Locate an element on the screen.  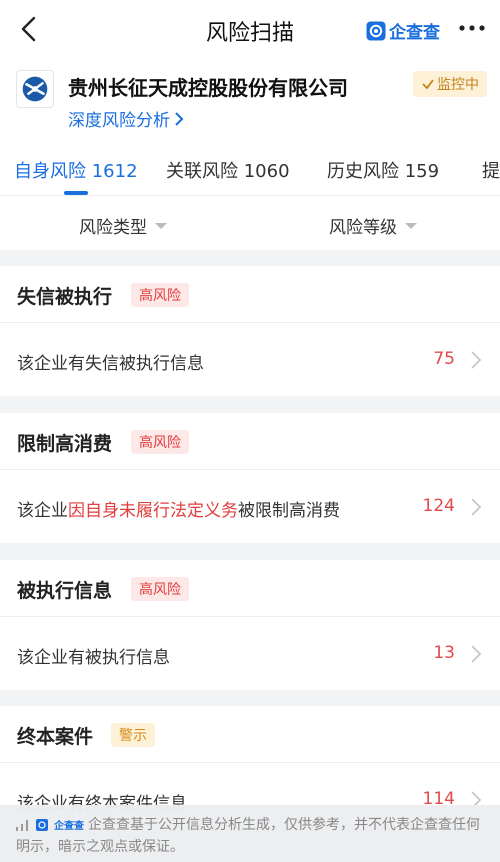
check-icon is located at coordinates (428, 84).